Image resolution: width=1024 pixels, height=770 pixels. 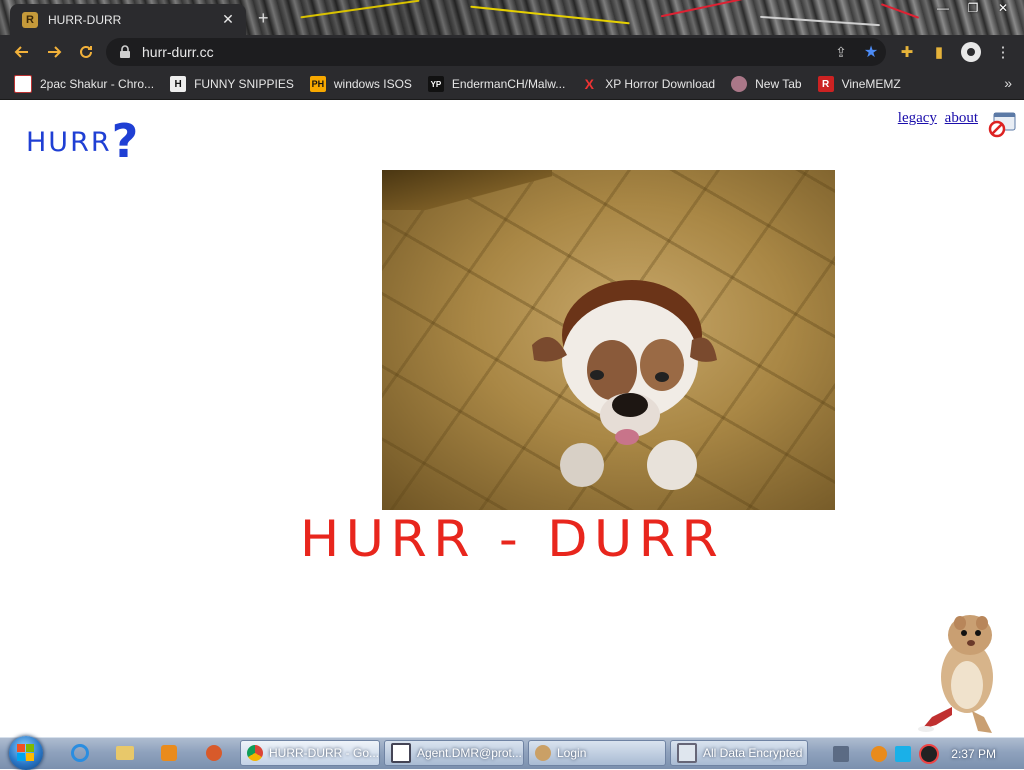 I want to click on search-icon, so click(x=879, y=753).